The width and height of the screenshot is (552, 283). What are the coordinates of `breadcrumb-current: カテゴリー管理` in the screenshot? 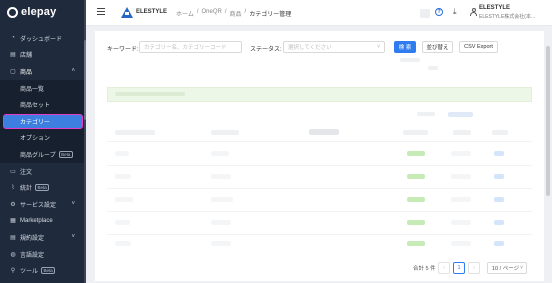 It's located at (270, 15).